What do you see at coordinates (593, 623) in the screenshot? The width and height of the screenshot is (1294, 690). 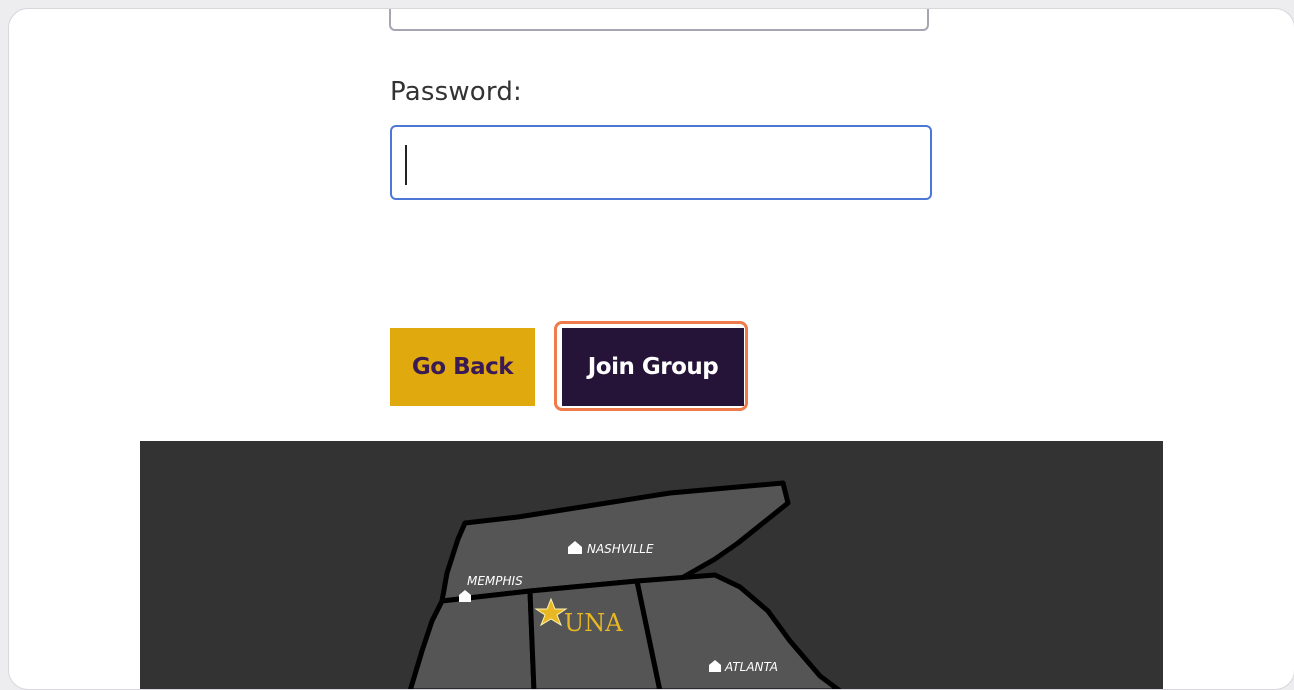 I see `una-label: UNA` at bounding box center [593, 623].